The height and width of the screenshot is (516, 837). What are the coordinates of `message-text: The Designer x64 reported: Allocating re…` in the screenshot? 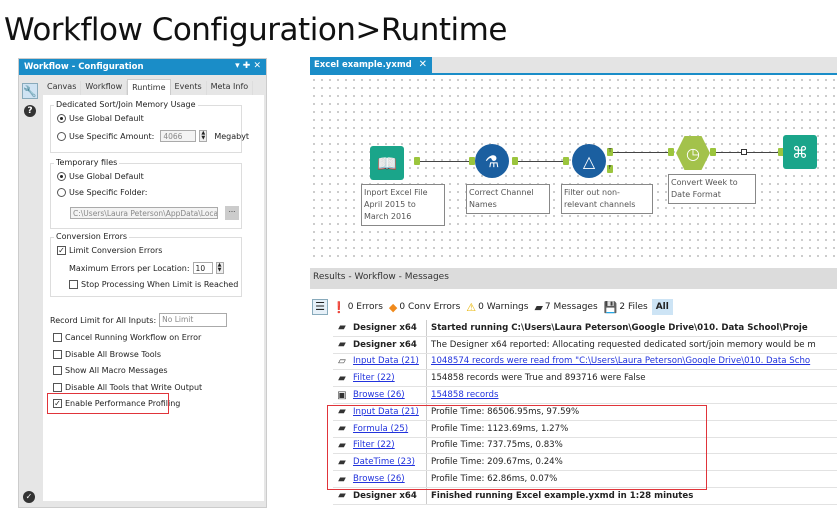 It's located at (623, 344).